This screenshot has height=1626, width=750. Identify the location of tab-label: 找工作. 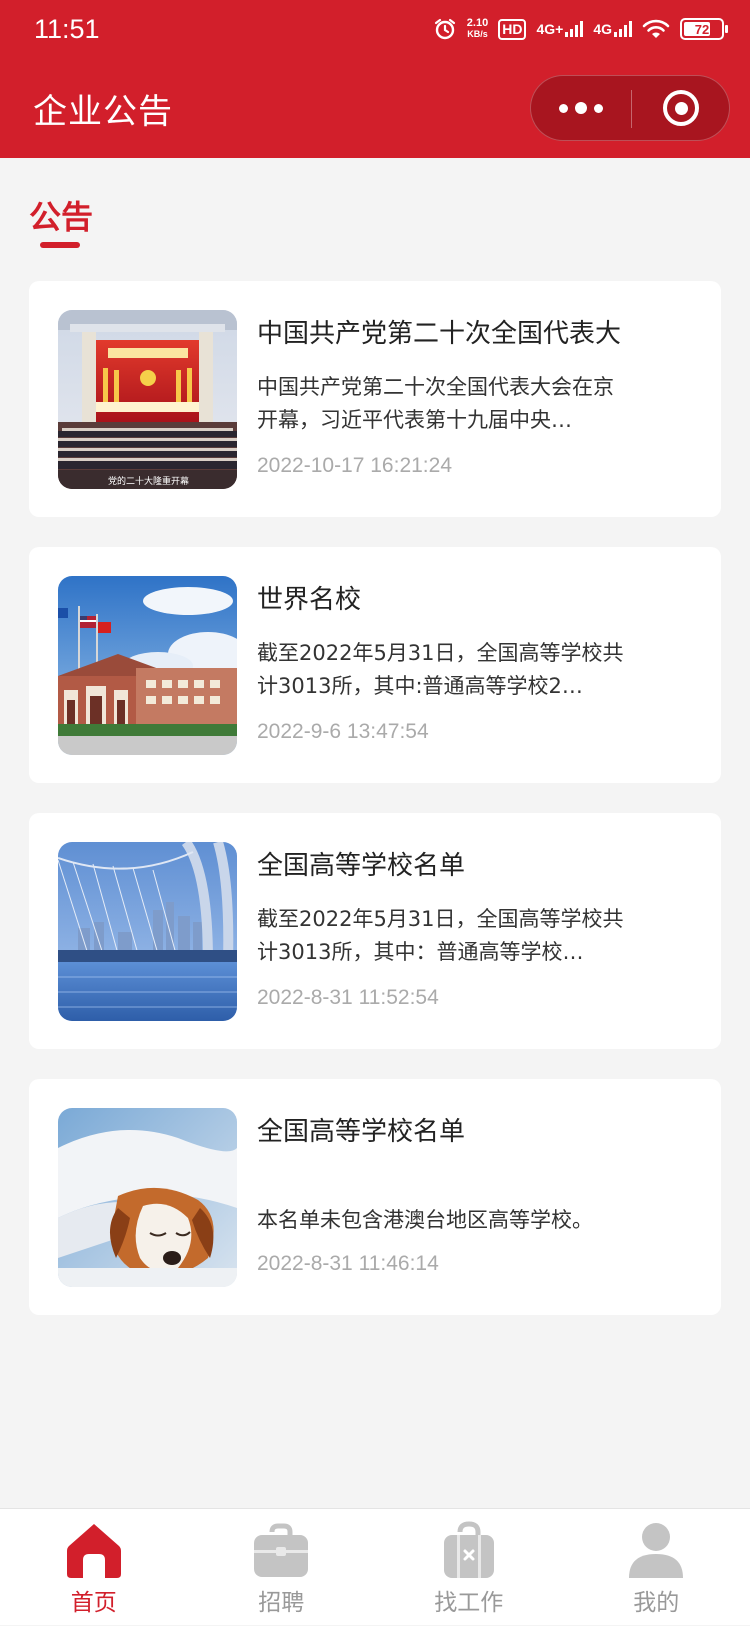
(468, 1600).